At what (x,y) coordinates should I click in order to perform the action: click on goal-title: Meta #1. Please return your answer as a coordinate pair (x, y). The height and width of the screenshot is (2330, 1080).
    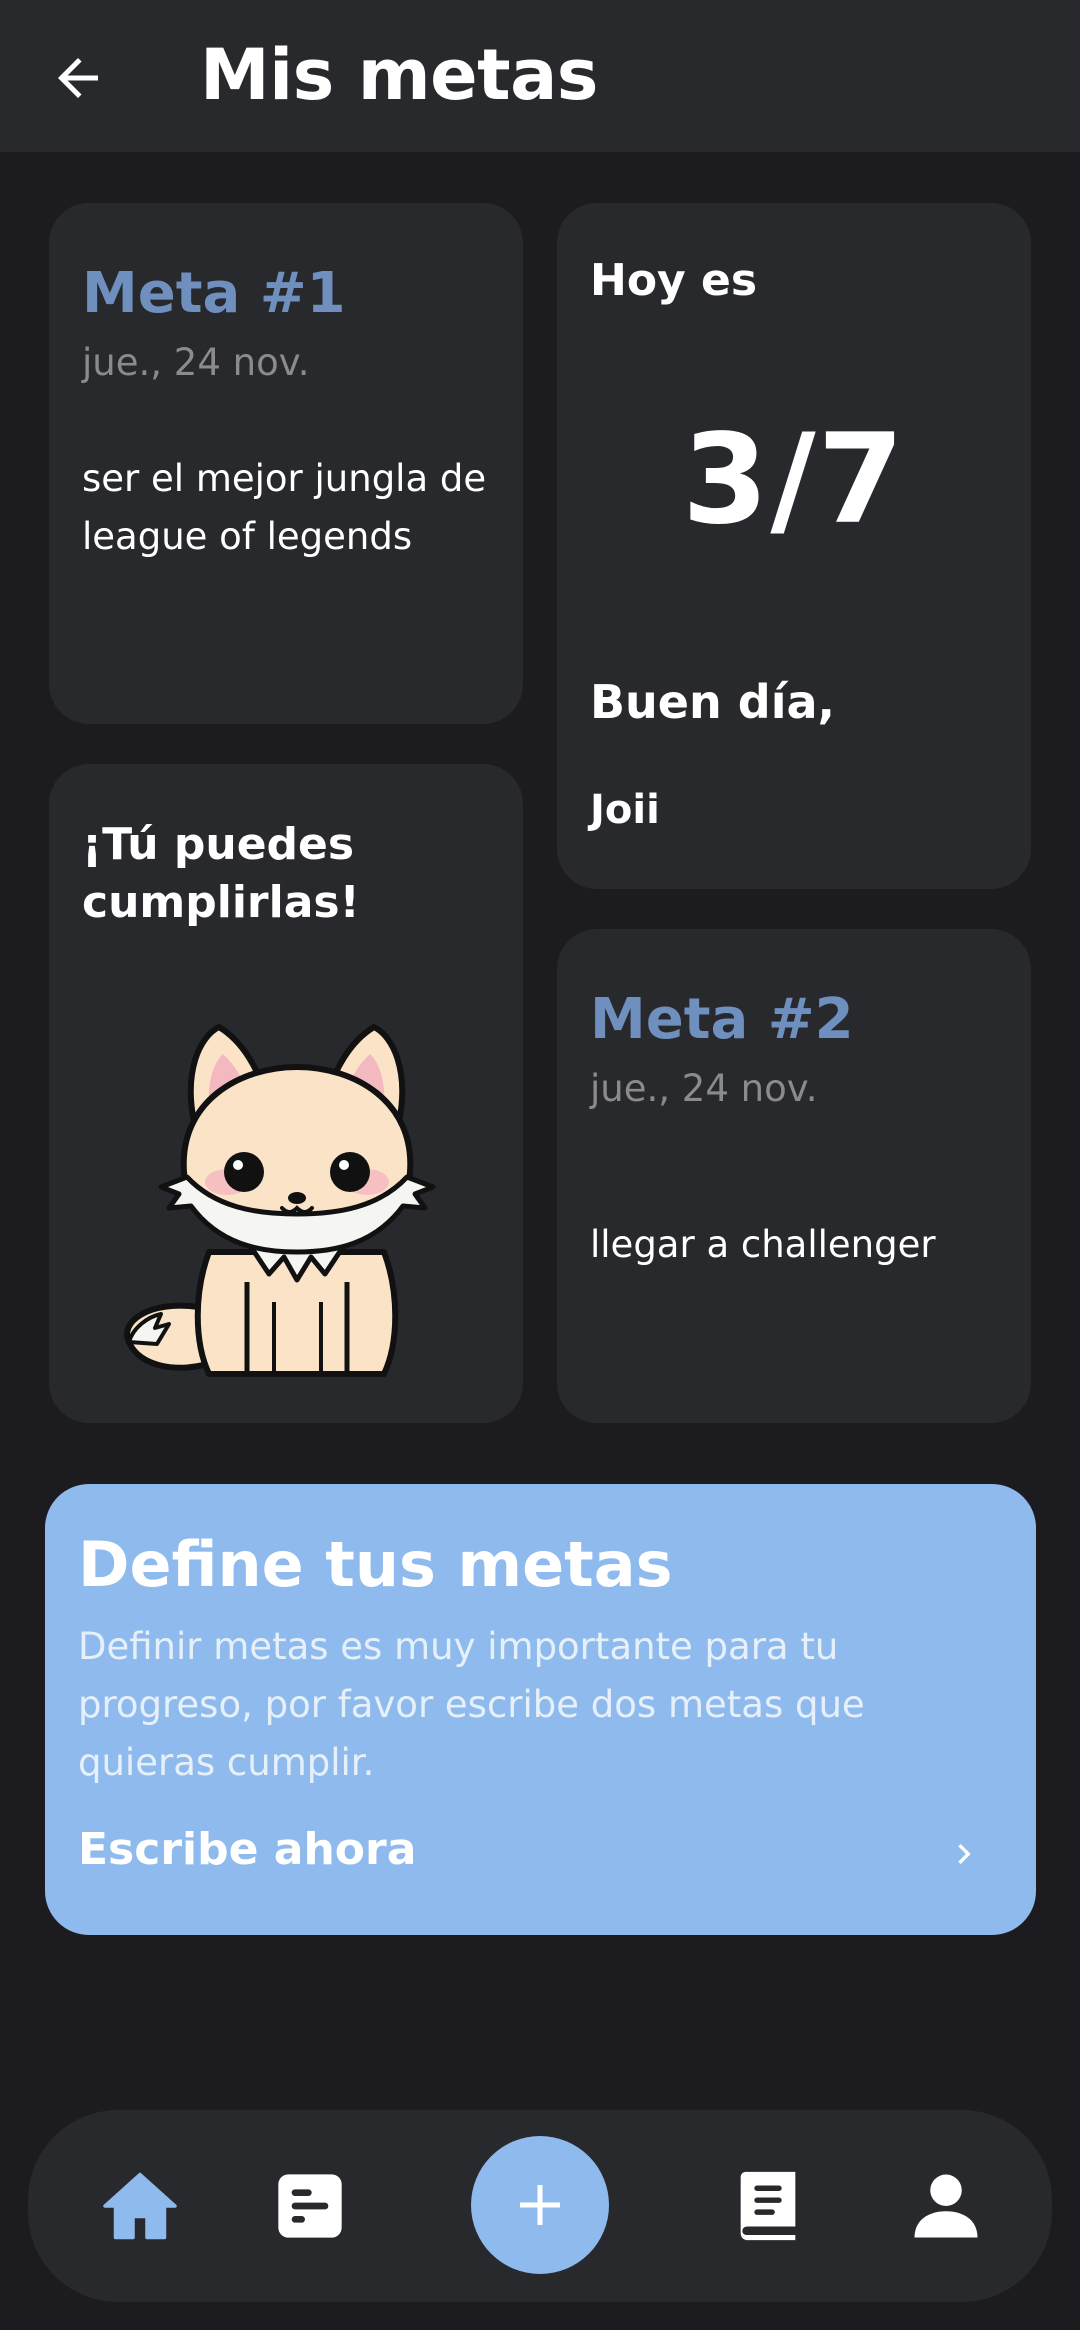
    Looking at the image, I should click on (214, 293).